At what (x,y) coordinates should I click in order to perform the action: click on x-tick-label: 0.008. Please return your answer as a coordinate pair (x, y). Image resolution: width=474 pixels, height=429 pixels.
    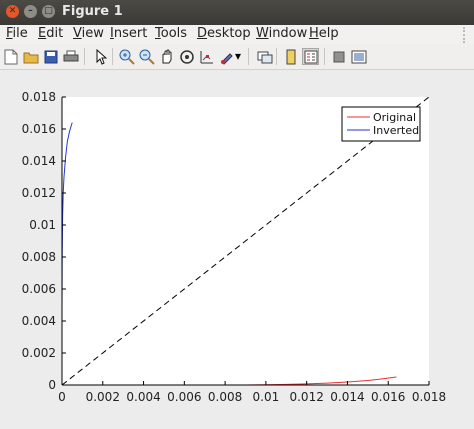
    Looking at the image, I should click on (225, 397).